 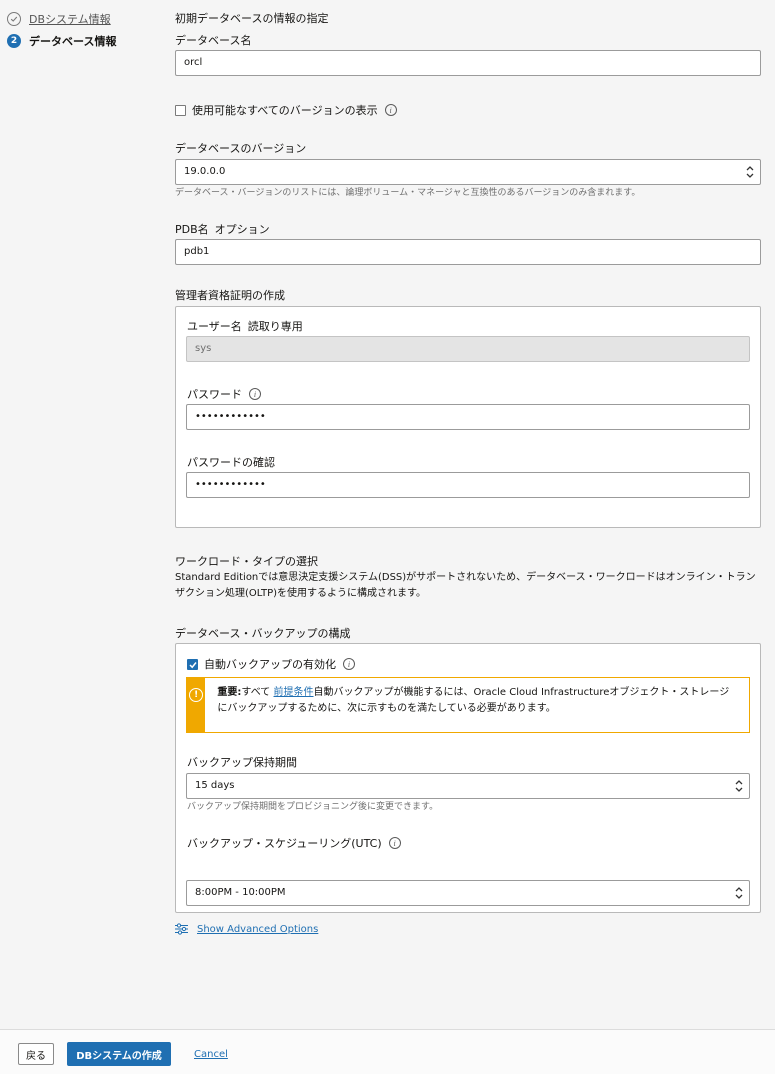 What do you see at coordinates (192, 229) in the screenshot?
I see `pdb-name-label-text: PDB名` at bounding box center [192, 229].